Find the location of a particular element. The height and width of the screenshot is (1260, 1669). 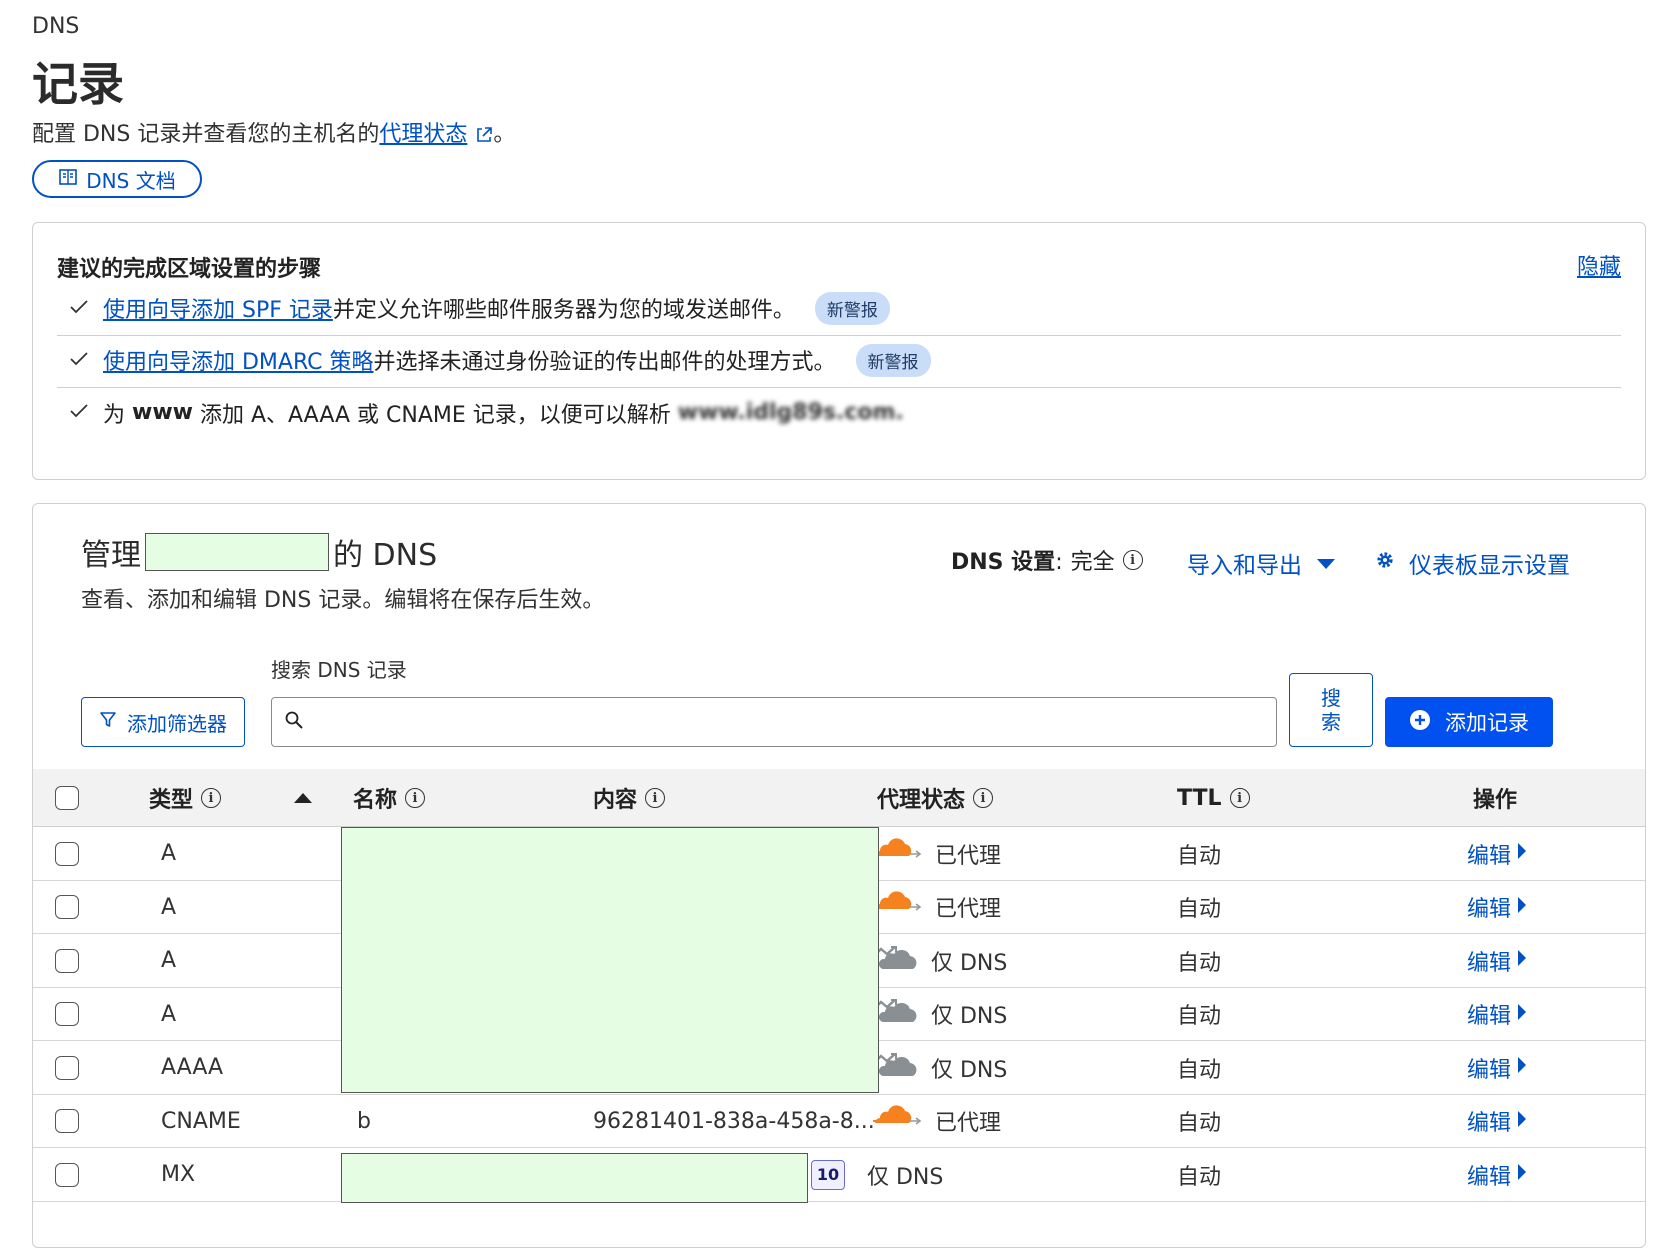

add-record-button: 添加记录 is located at coordinates (1469, 722).